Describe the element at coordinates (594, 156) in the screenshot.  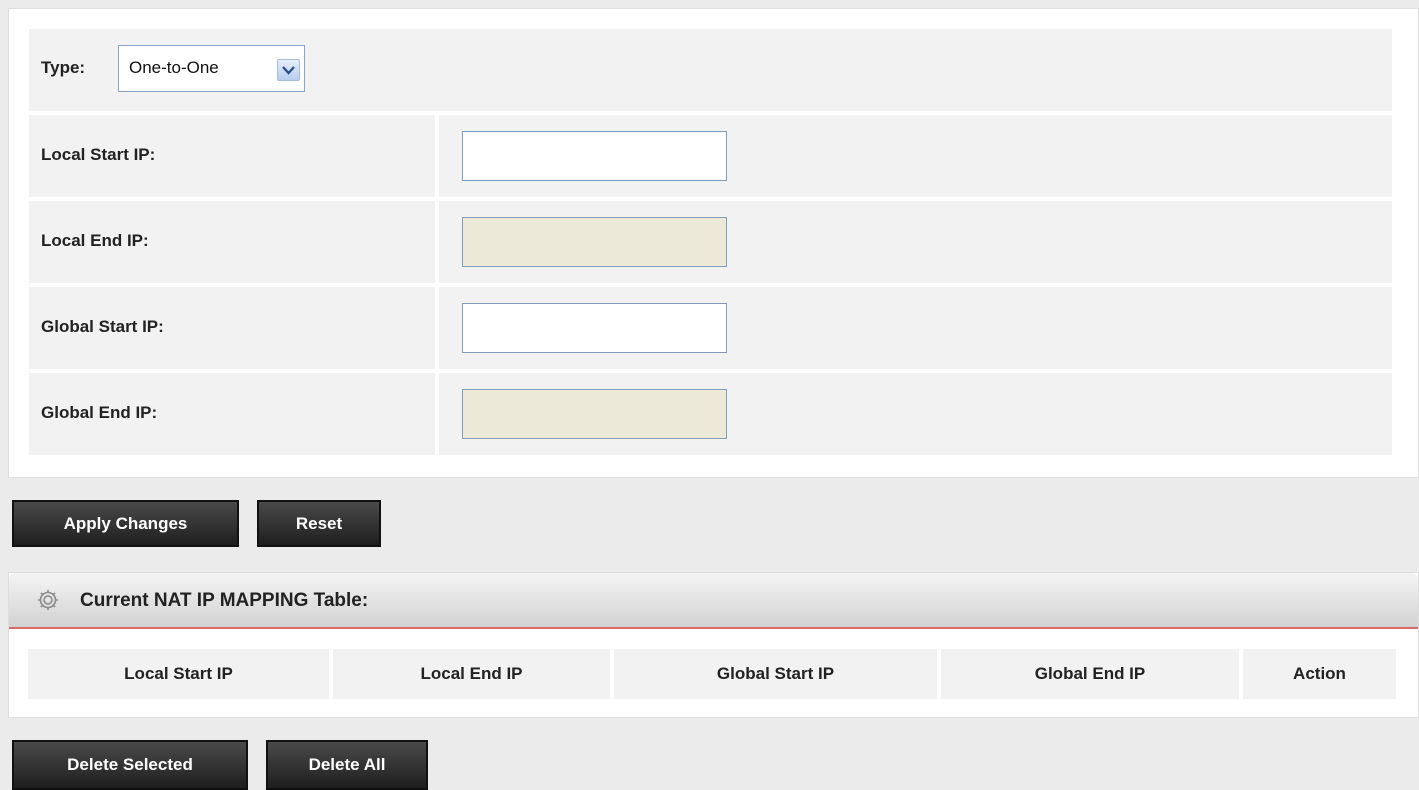
I see `local-start-ip-input` at that location.